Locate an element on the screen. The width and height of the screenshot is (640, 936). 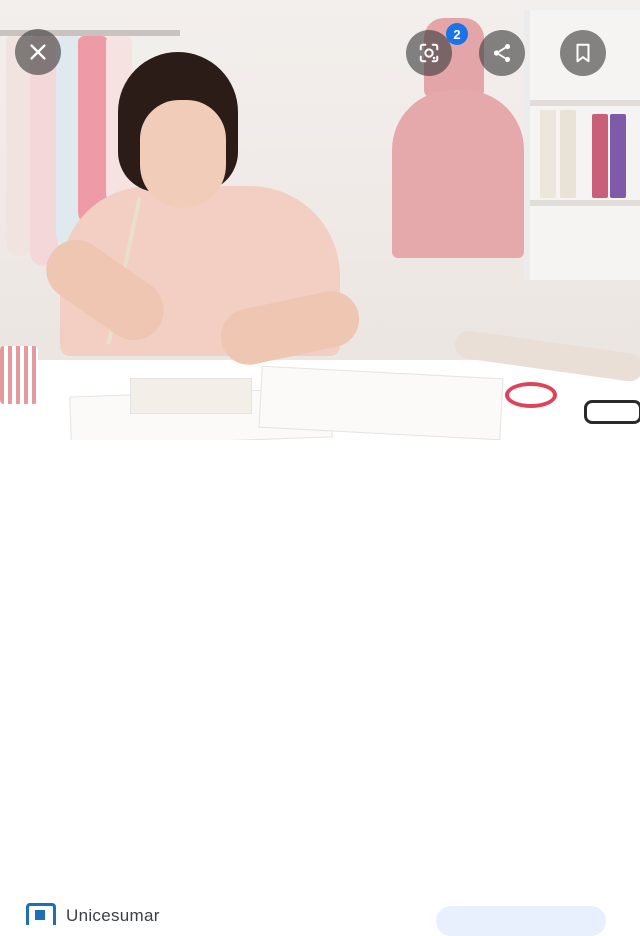
google-lens-button is located at coordinates (429, 53).